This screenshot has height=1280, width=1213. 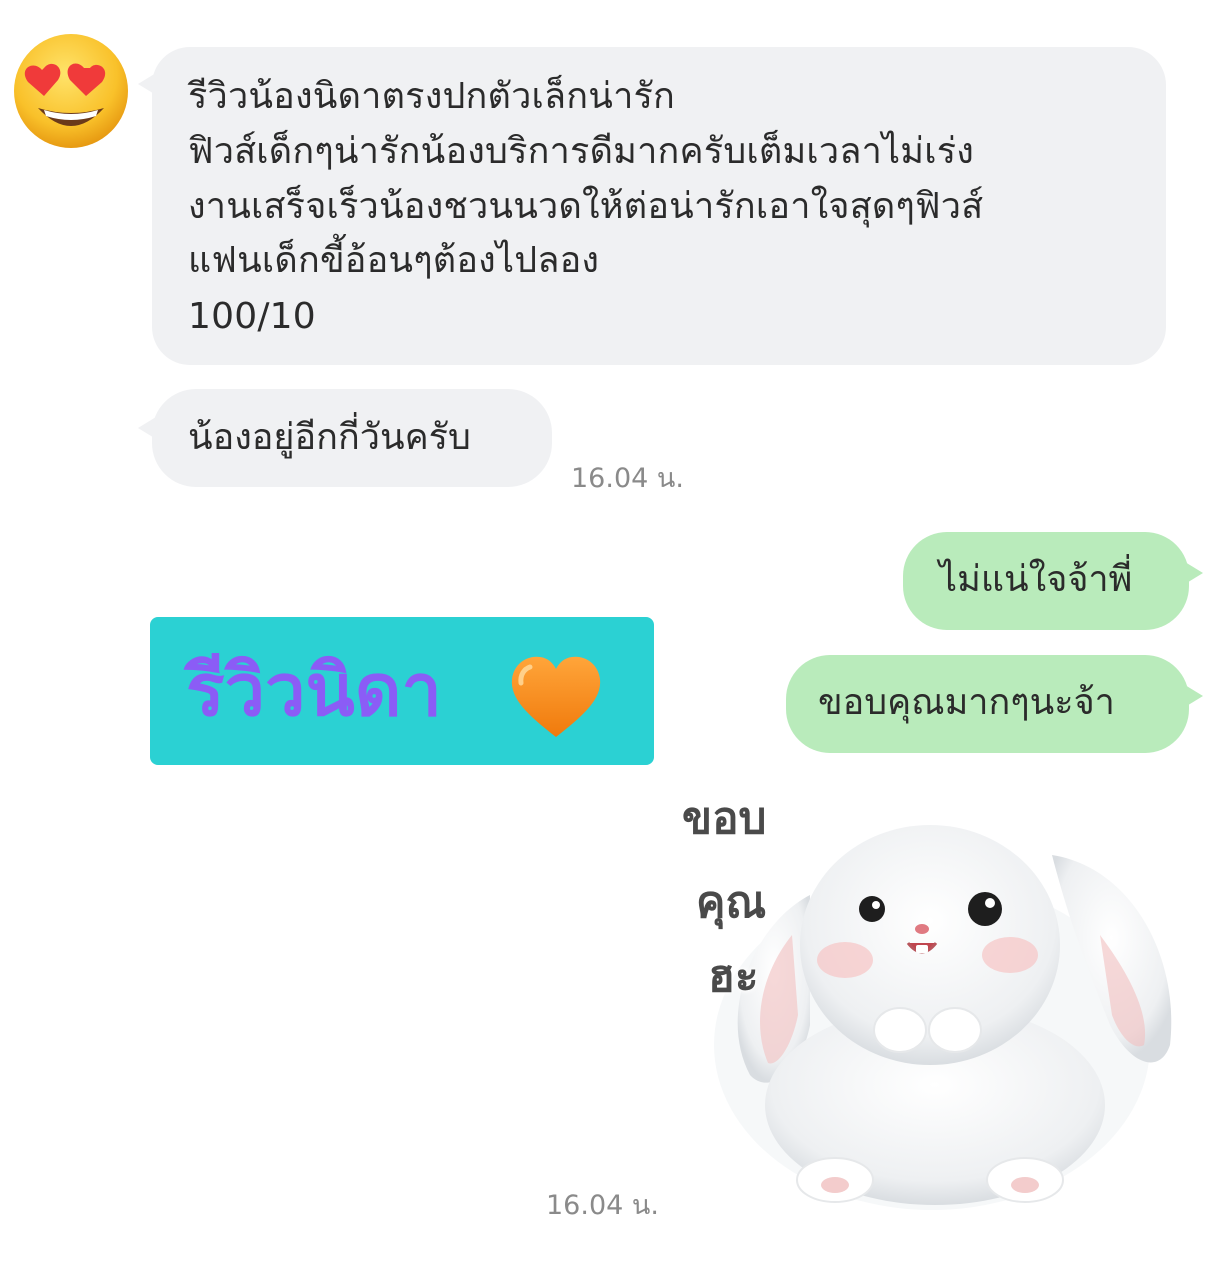 What do you see at coordinates (71, 91) in the screenshot?
I see `heart-eyes-emoji-icon` at bounding box center [71, 91].